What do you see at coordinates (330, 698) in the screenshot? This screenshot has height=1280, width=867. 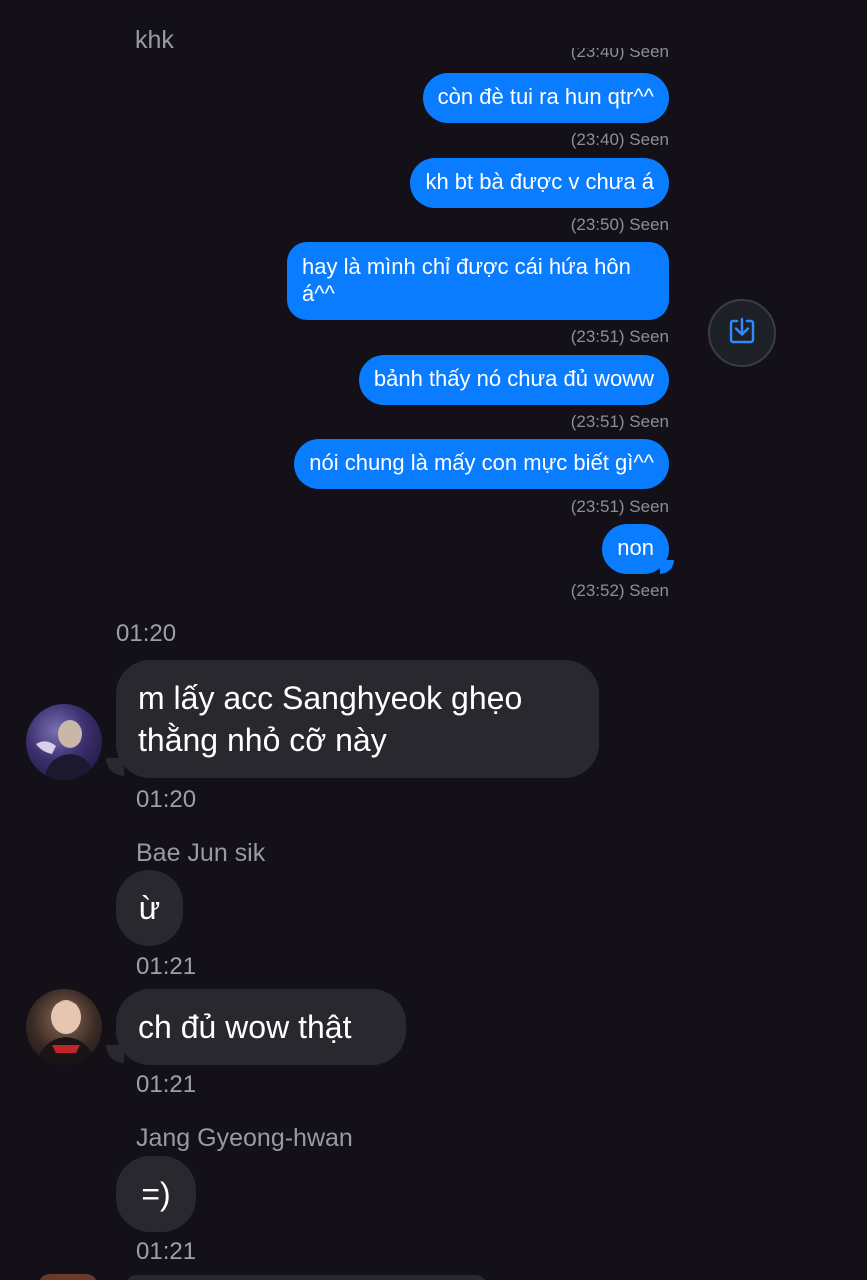 I see `message-text-line: m lấy acc Sanghyeok ghẹo` at bounding box center [330, 698].